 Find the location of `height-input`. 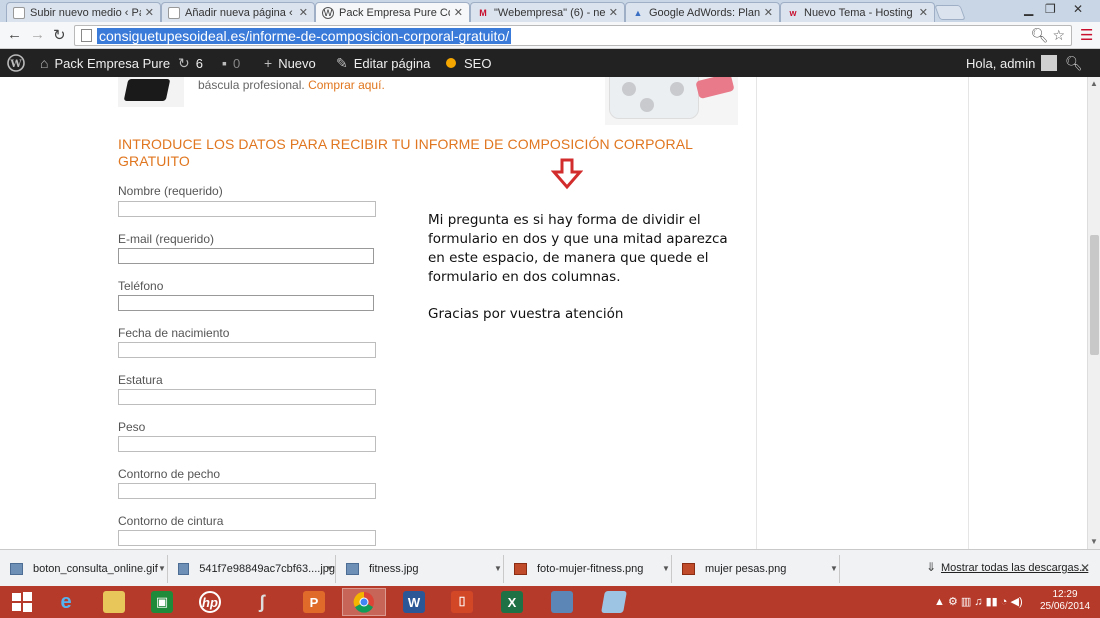

height-input is located at coordinates (247, 397).